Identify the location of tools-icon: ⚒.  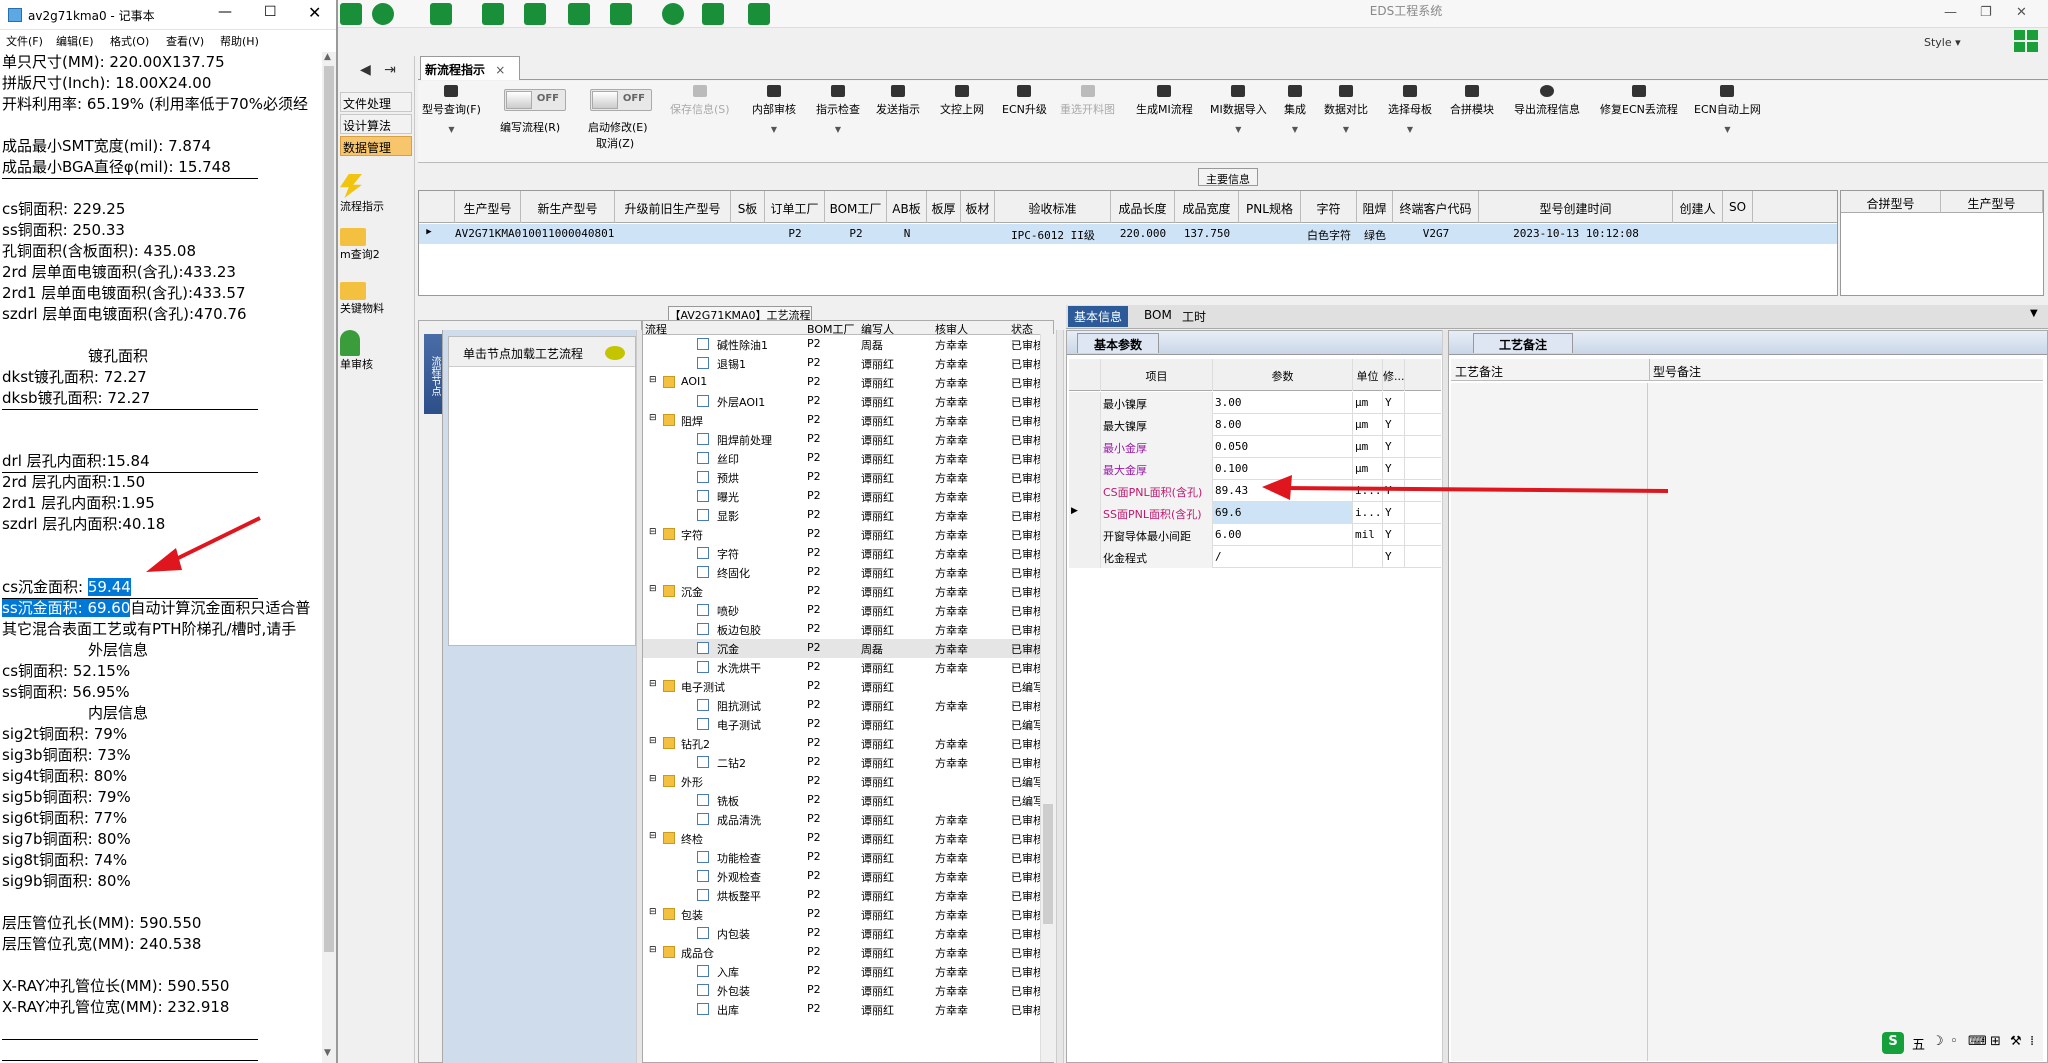
(2016, 1041).